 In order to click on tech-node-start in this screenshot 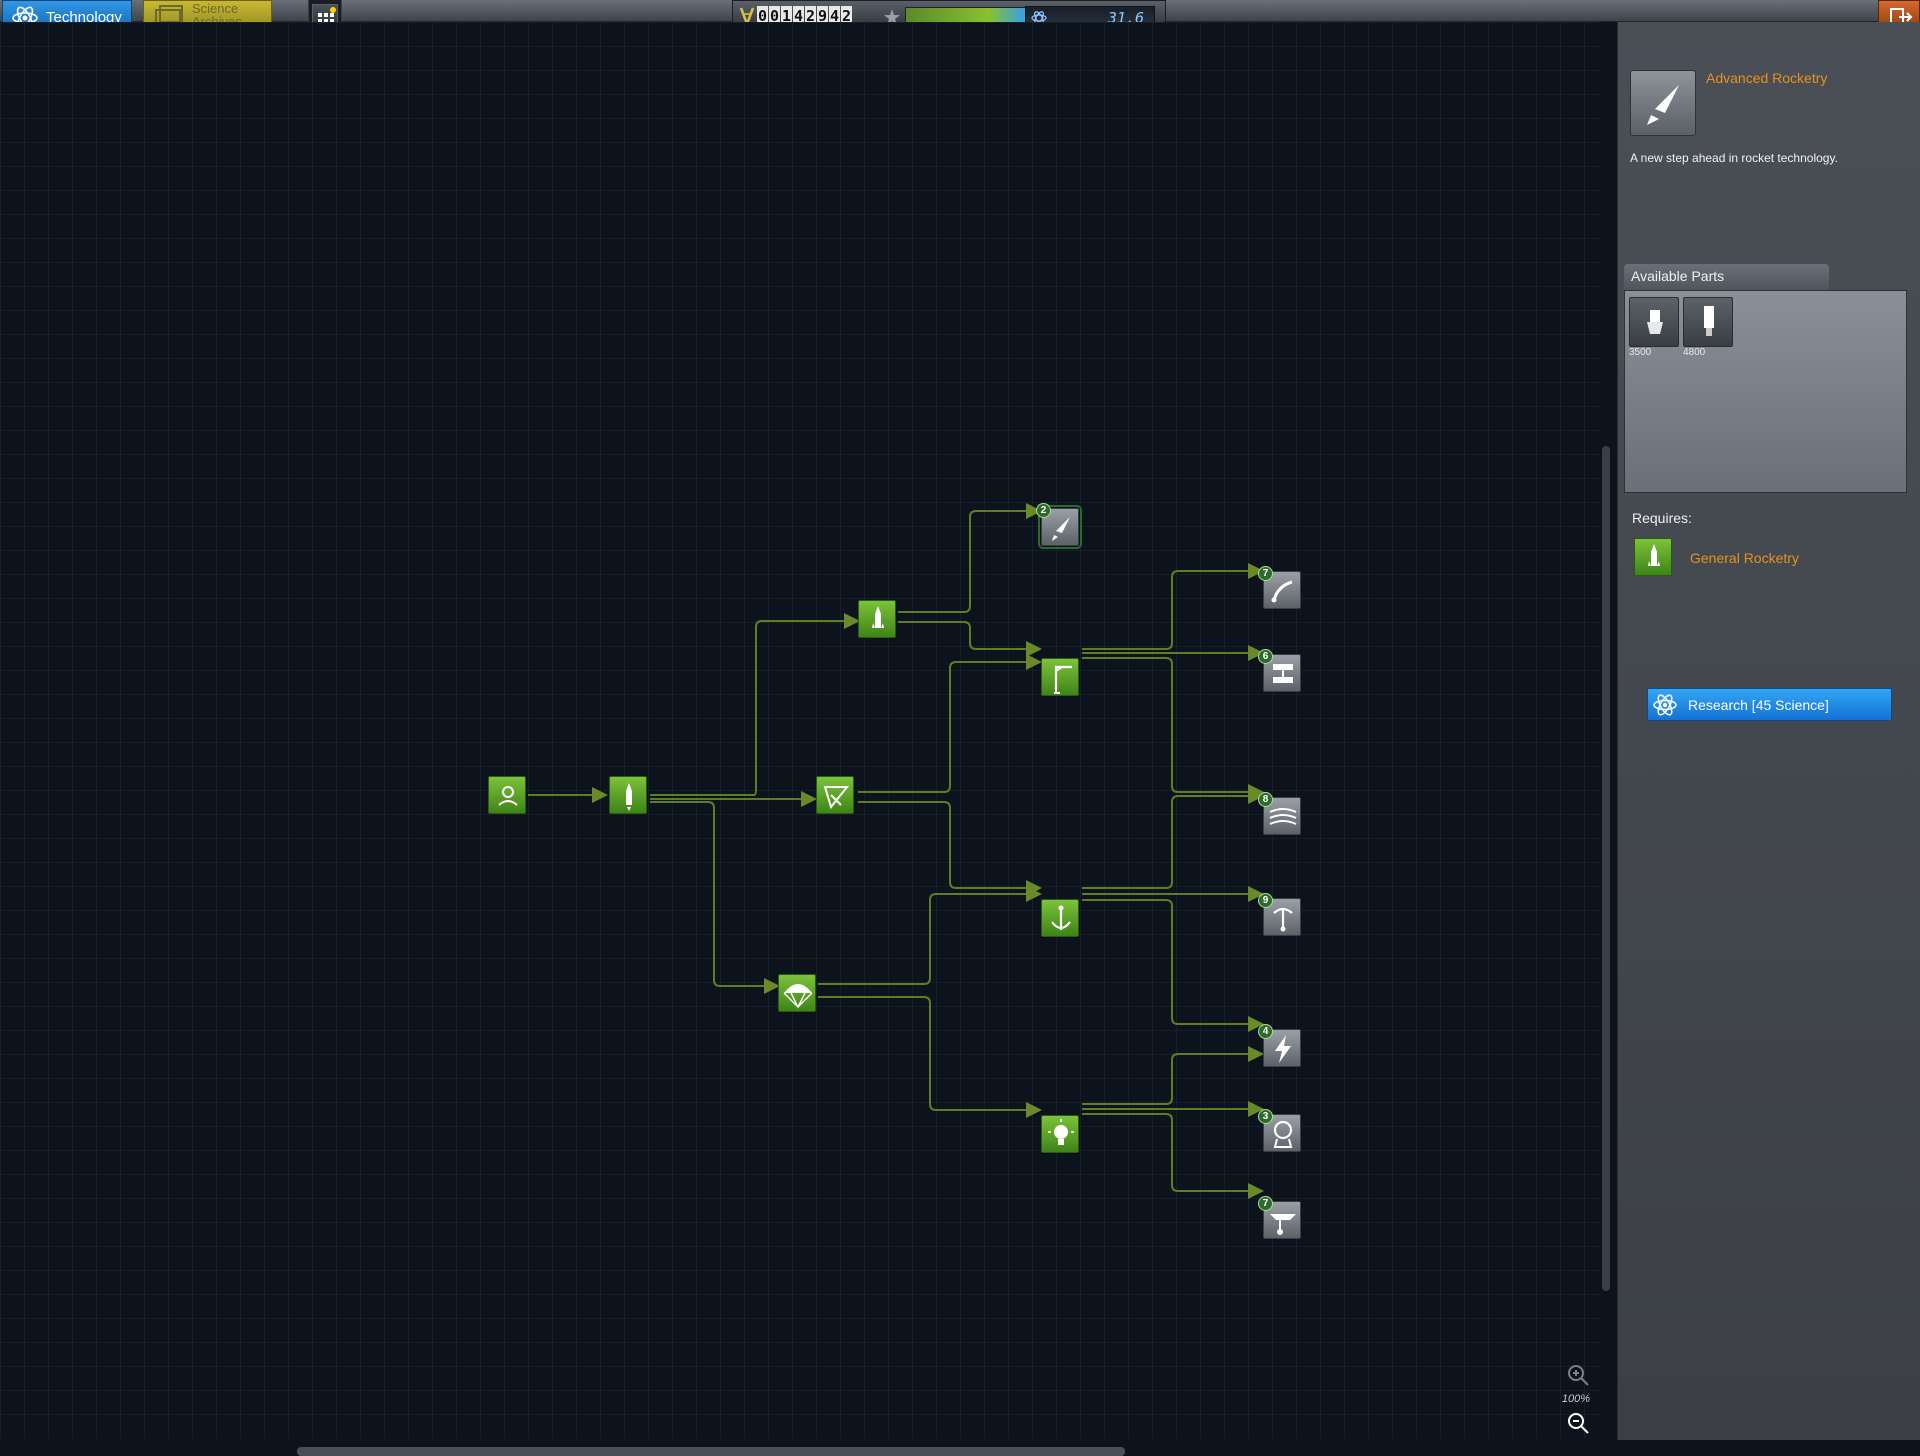, I will do `click(507, 795)`.